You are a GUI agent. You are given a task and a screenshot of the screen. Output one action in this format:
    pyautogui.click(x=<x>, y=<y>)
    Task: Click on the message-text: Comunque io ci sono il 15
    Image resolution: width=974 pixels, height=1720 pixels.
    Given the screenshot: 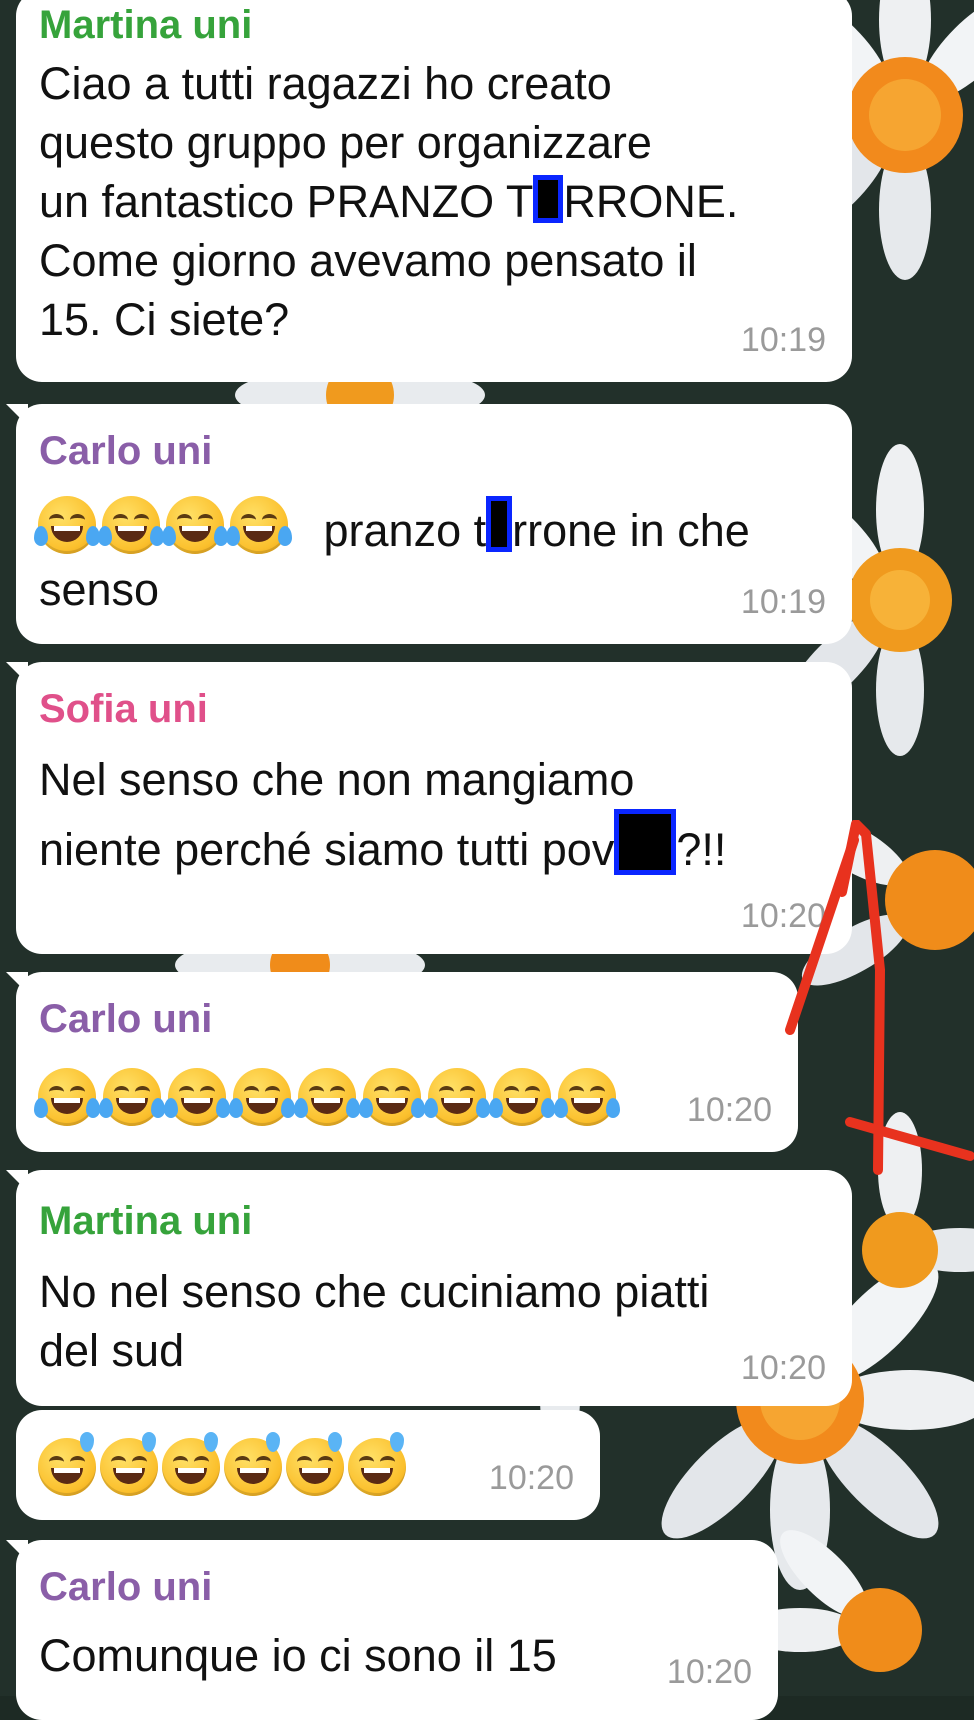 What is the action you would take?
    pyautogui.click(x=298, y=1655)
    